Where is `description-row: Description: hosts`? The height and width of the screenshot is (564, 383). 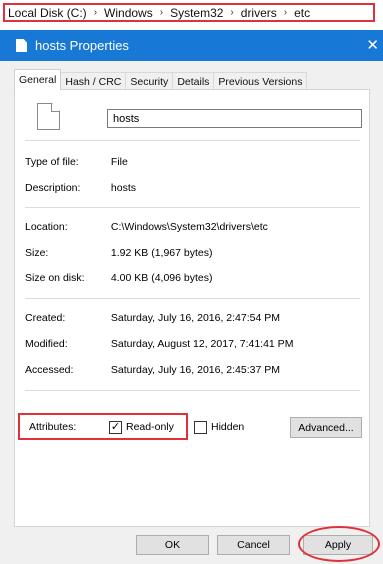 description-row: Description: hosts is located at coordinates (80, 188).